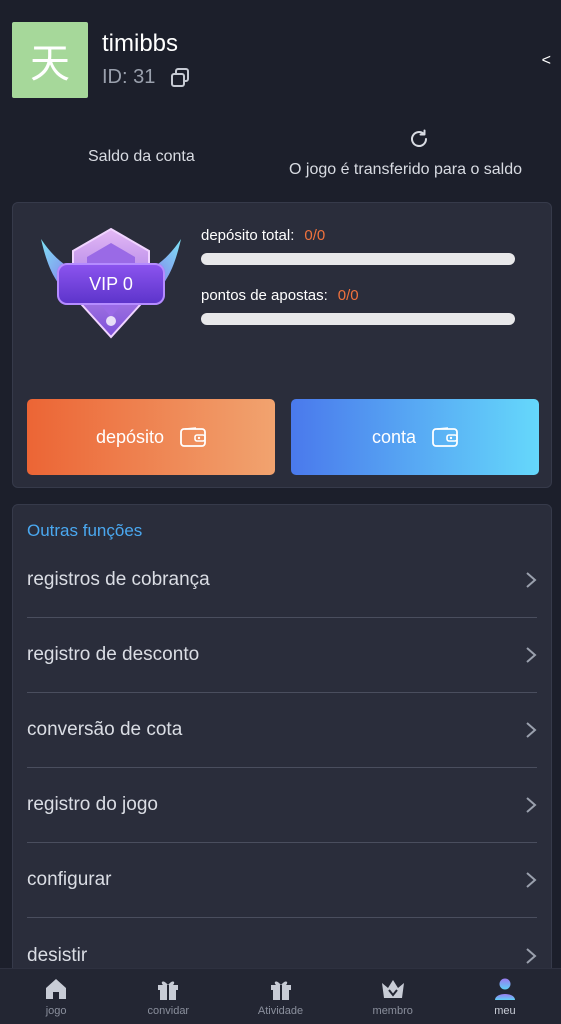 The height and width of the screenshot is (1024, 561). I want to click on collapse-arrow-icon: <, so click(546, 61).